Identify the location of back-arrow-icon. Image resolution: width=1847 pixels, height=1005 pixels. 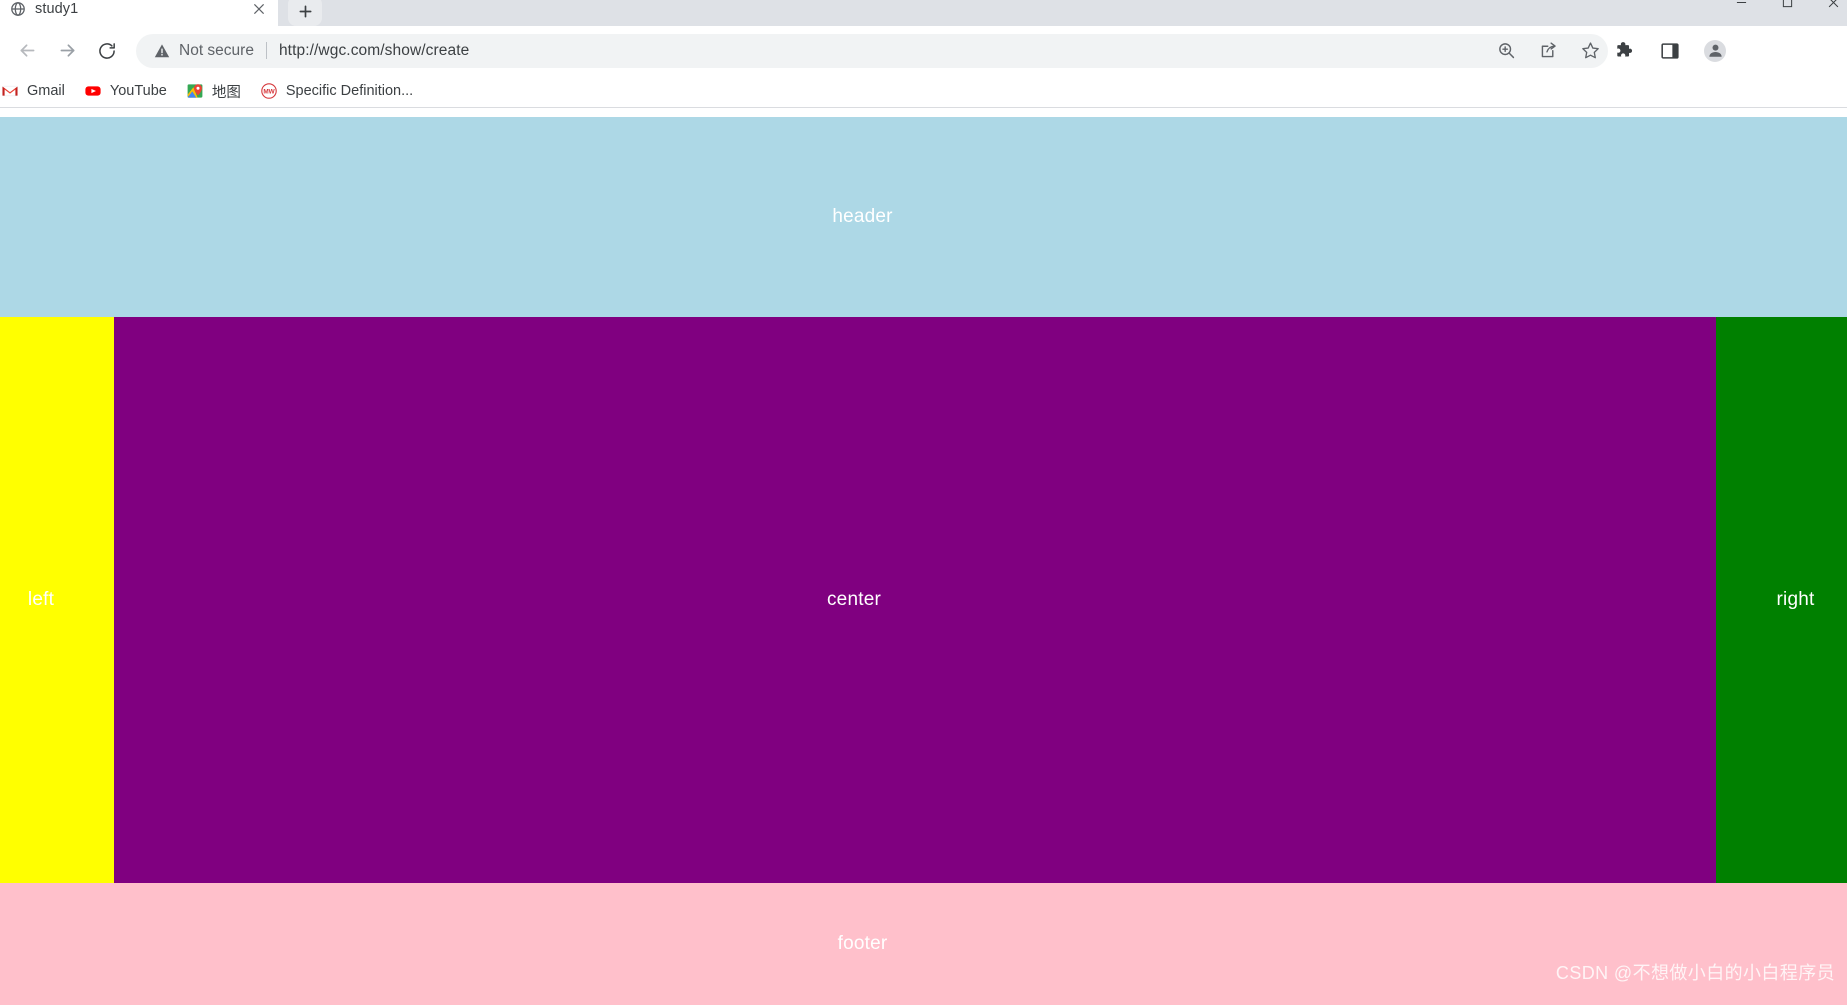
(27, 51).